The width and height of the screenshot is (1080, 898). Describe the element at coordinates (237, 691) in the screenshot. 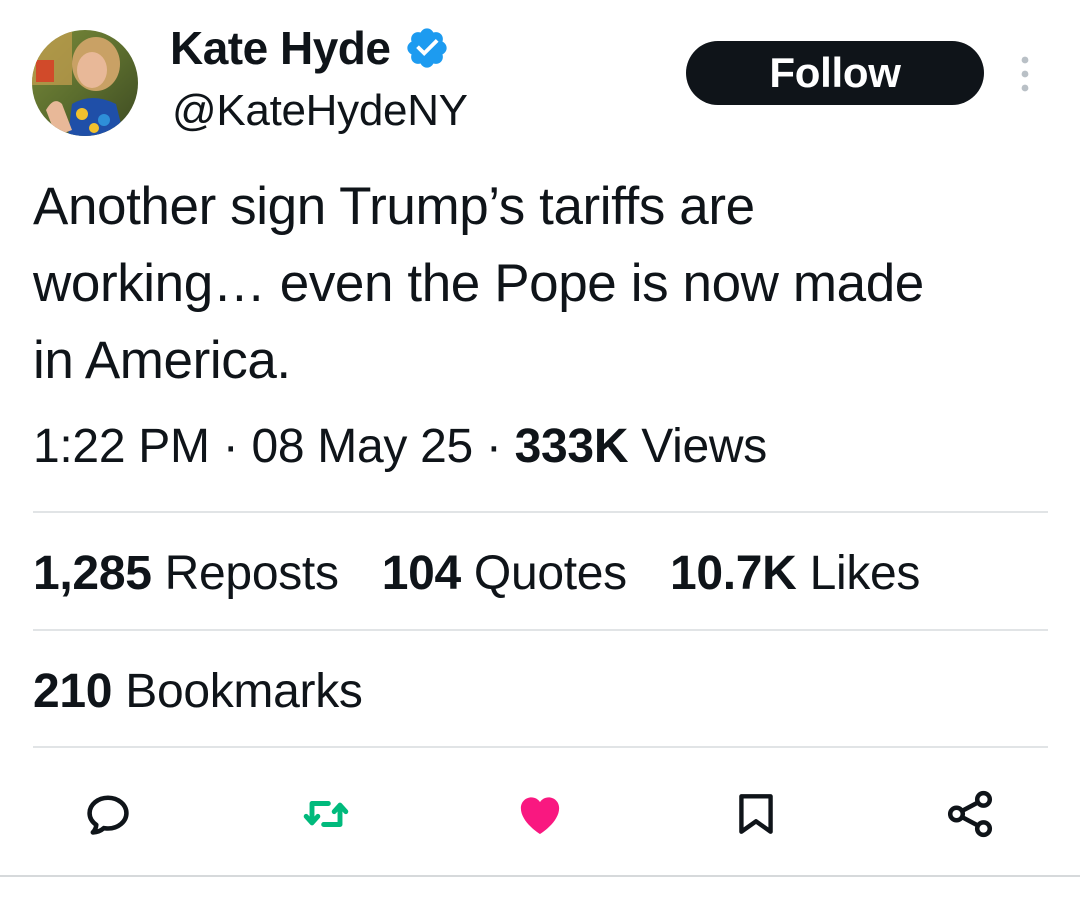

I see `bookmarks-label: Bookmarks` at that location.